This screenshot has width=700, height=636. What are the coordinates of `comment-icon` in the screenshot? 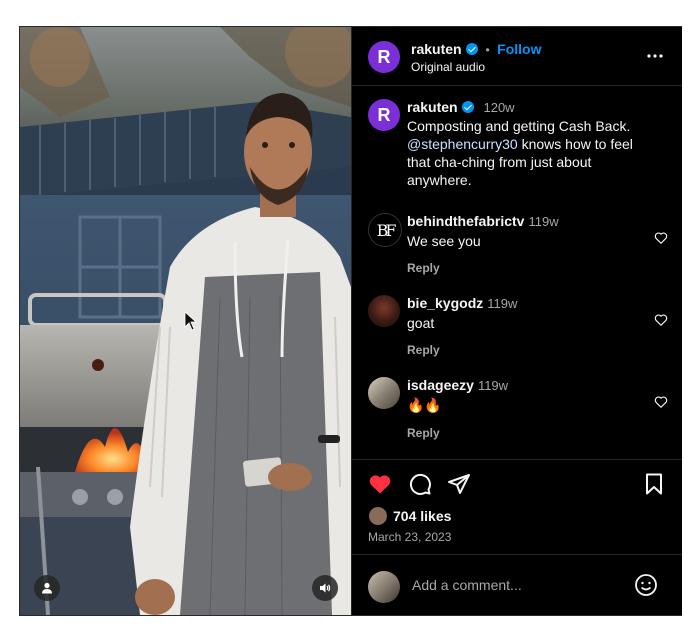 It's located at (420, 484).